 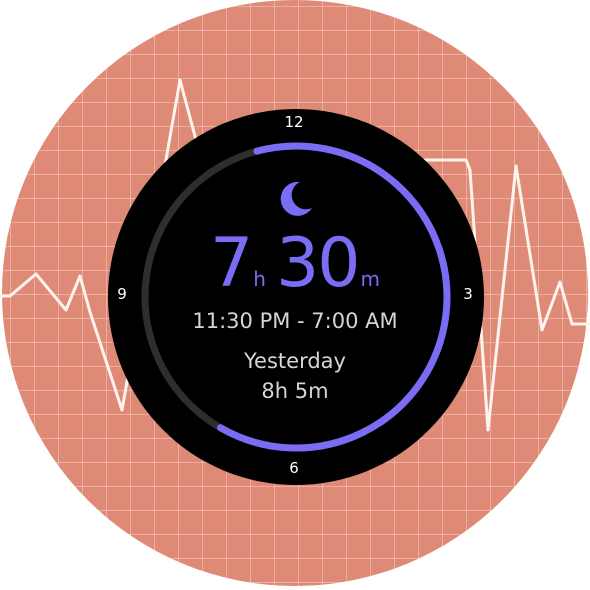 I want to click on moon-icon, so click(x=296, y=198).